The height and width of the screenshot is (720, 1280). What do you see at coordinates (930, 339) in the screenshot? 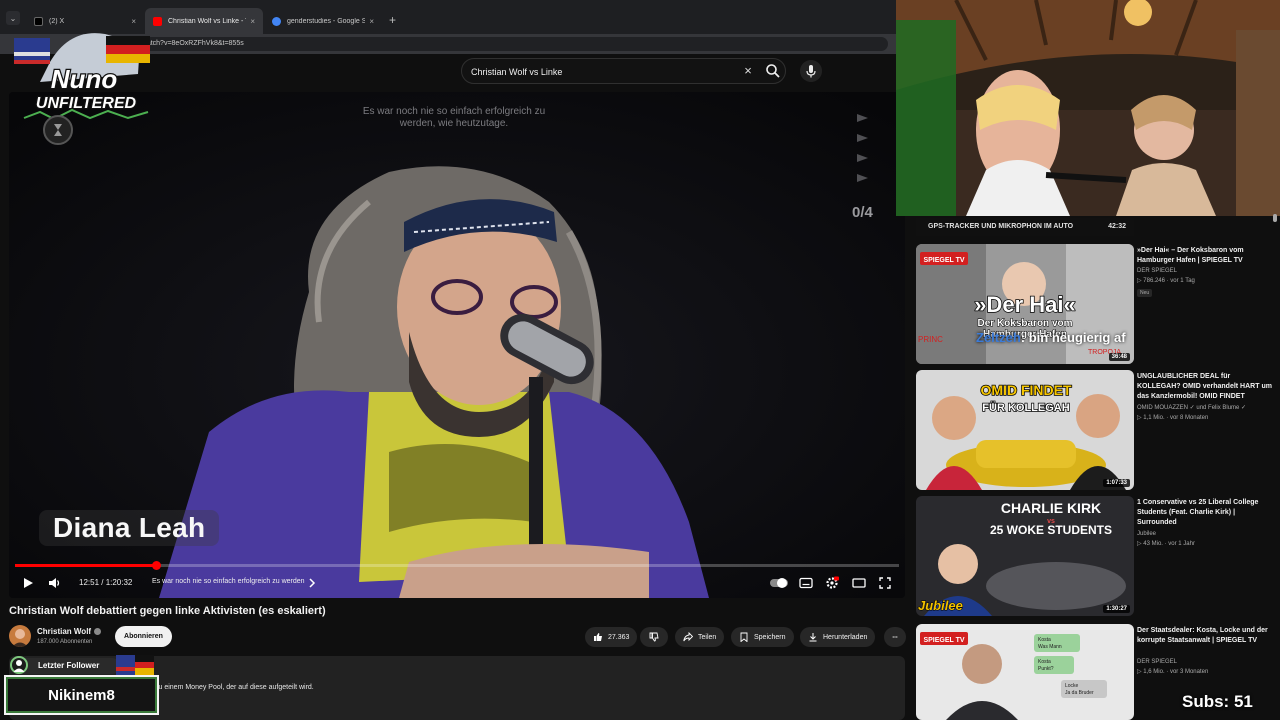
I see `thumb-text: PRINC` at bounding box center [930, 339].